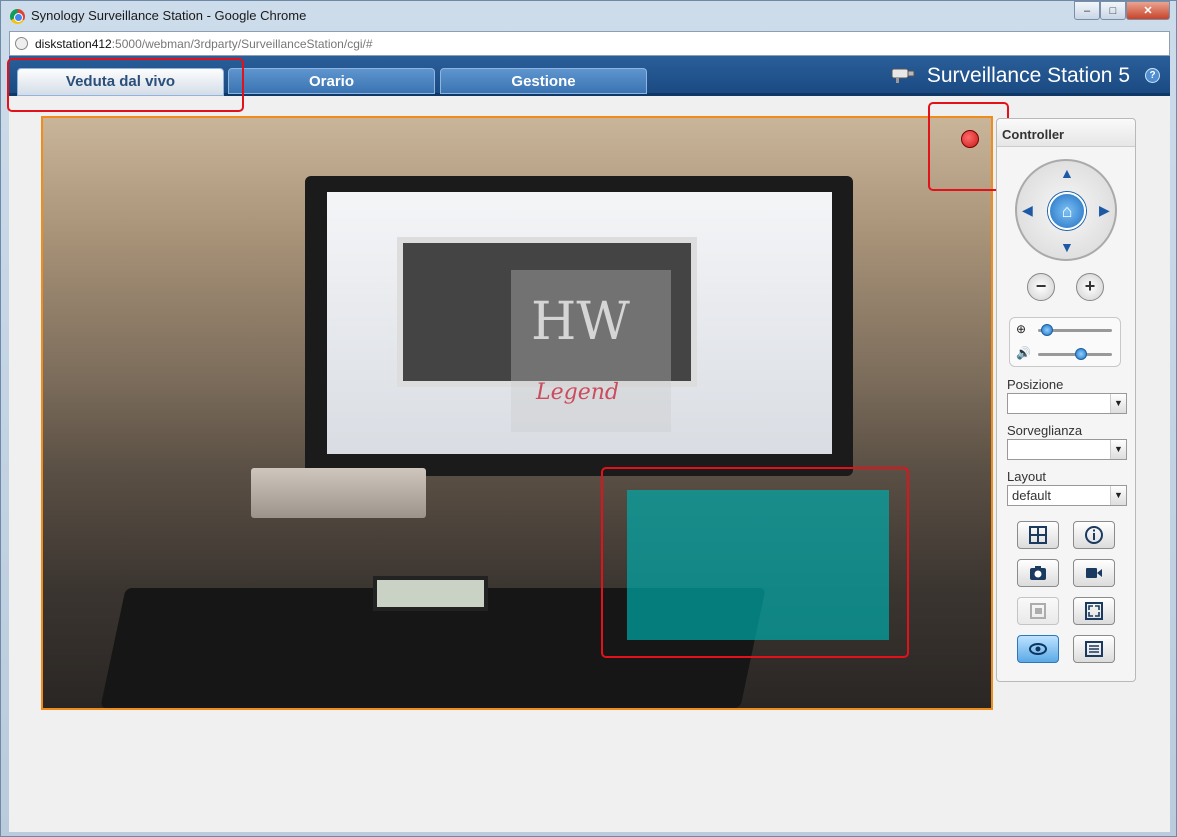 This screenshot has height=837, width=1177. I want to click on snapshot-button, so click(1038, 573).